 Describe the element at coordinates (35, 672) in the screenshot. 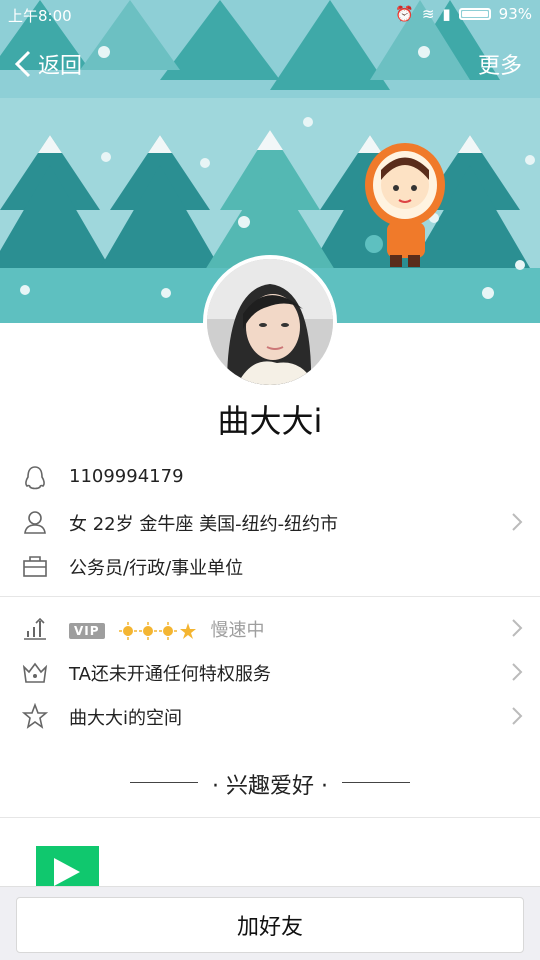

I see `crown-icon` at that location.